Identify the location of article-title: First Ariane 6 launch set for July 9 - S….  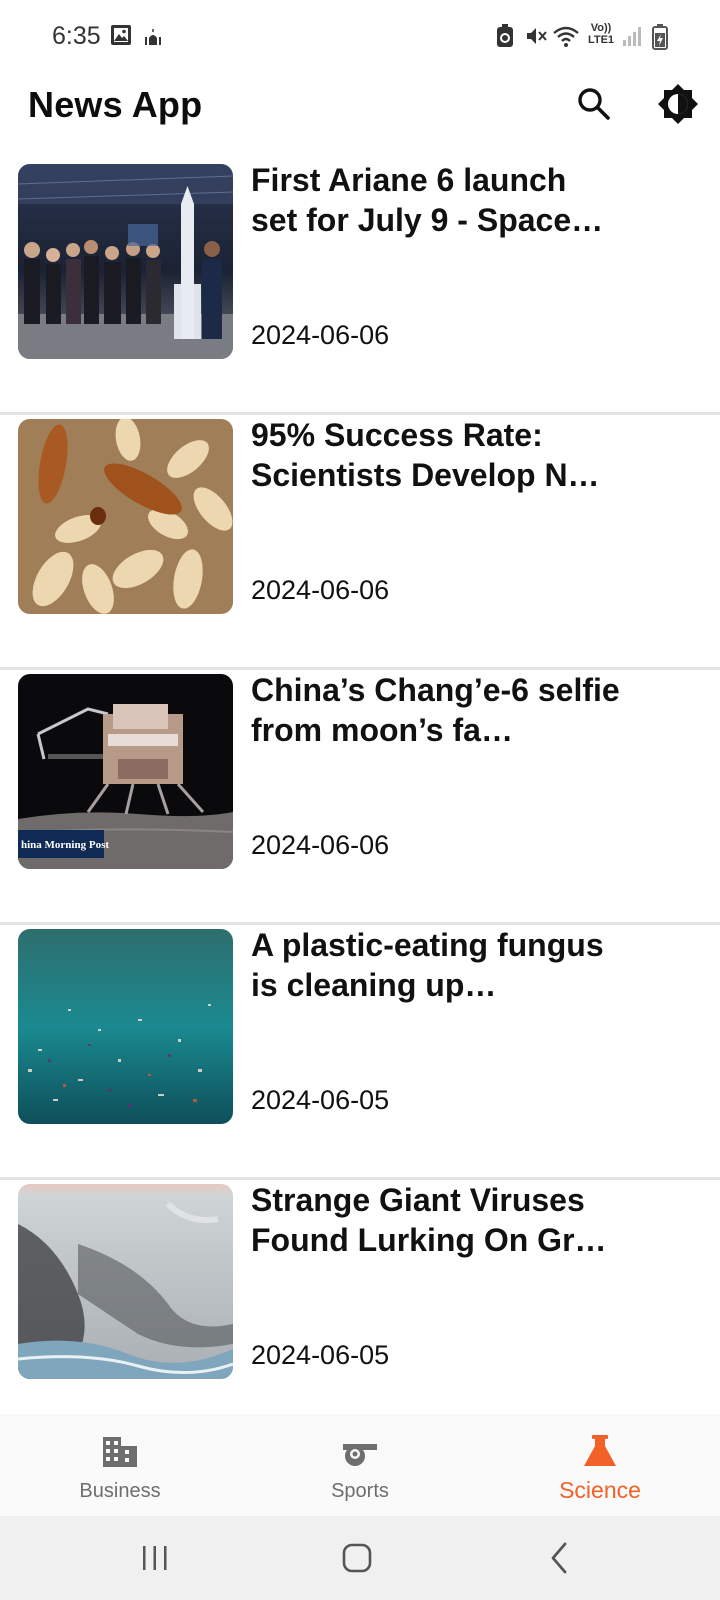
(427, 200).